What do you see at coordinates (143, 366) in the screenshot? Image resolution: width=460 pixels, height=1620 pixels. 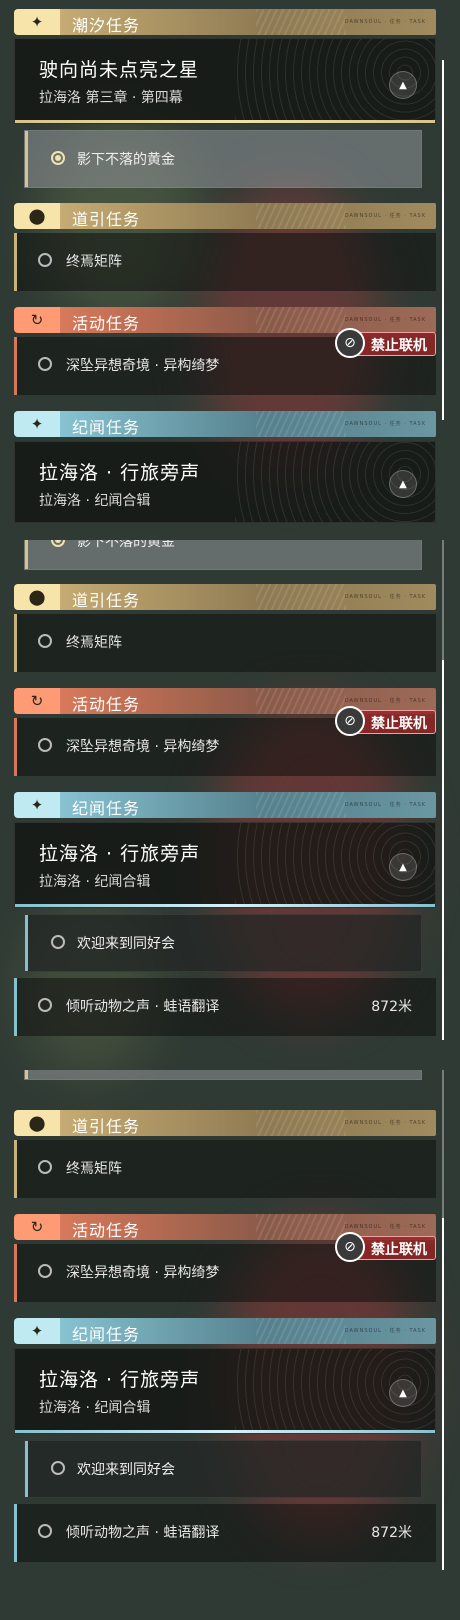 I see `quest-label: 深坠异想奇境 · 异构绮梦` at bounding box center [143, 366].